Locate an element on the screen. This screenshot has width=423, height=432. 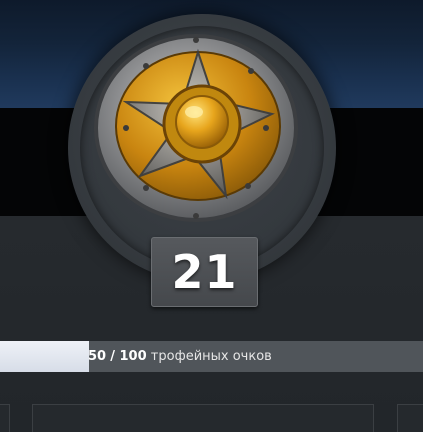
level-number: 21 is located at coordinates (204, 272).